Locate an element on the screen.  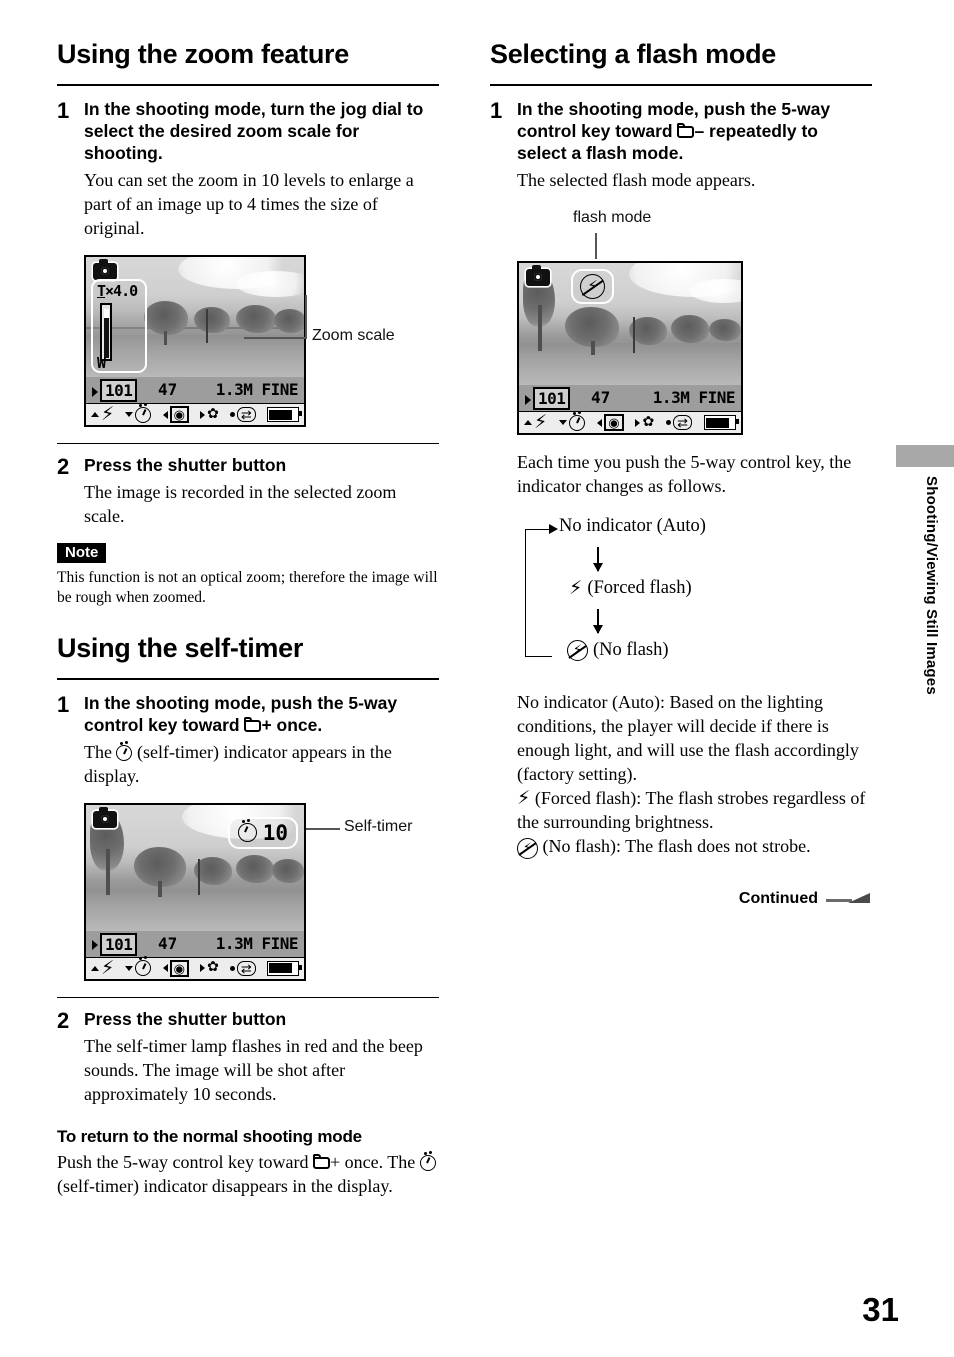
step-number: 1 is located at coordinates (63, 110).